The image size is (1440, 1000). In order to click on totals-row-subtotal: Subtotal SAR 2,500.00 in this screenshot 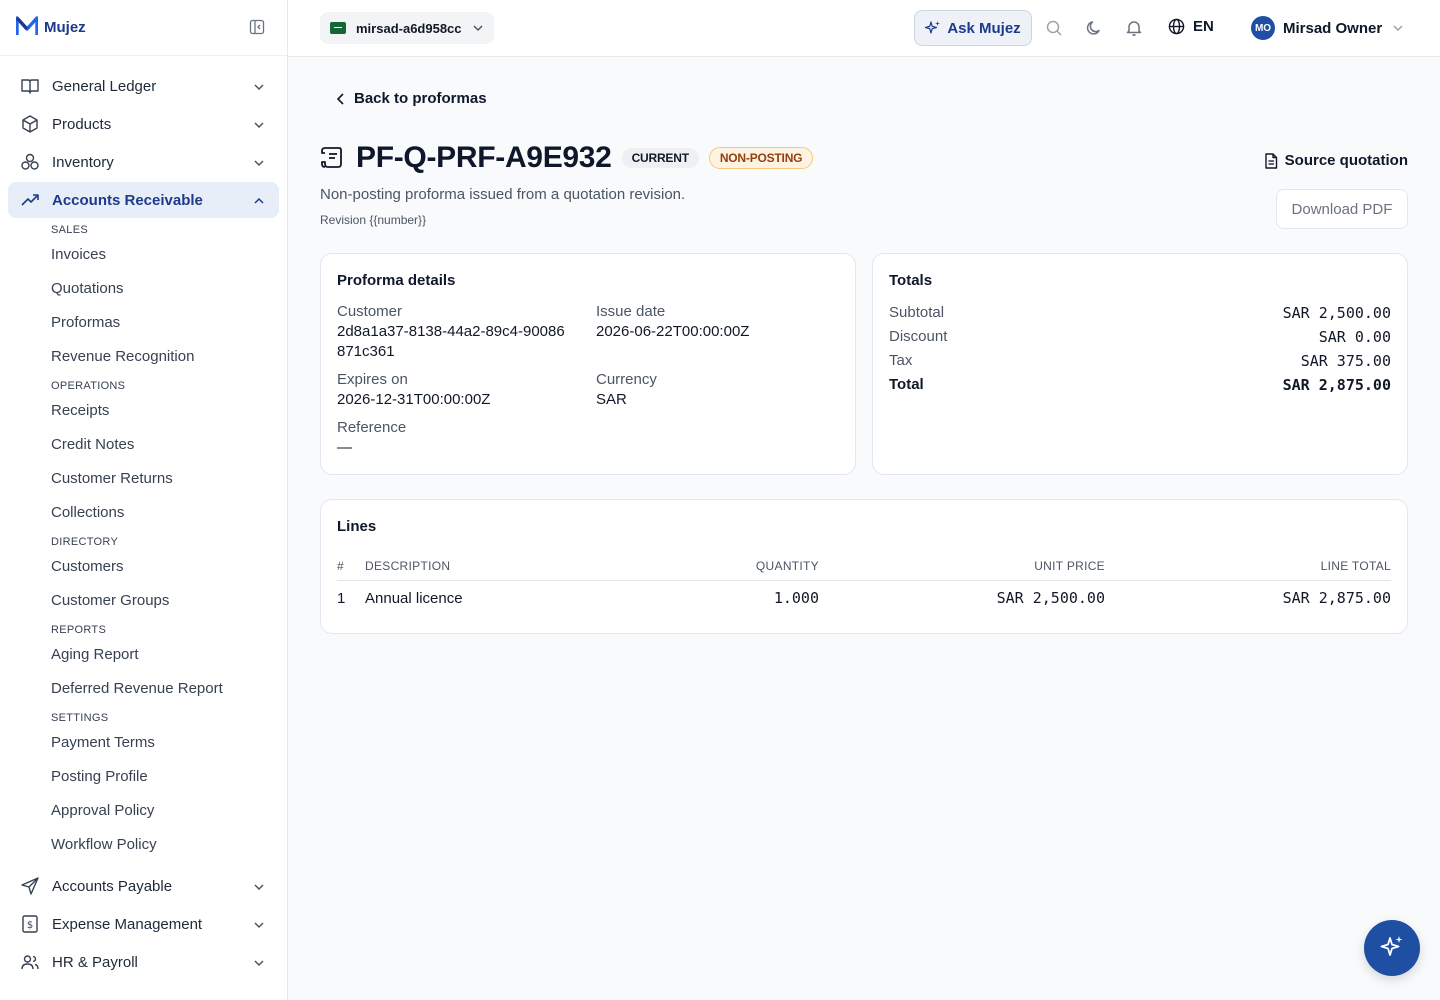, I will do `click(1140, 313)`.